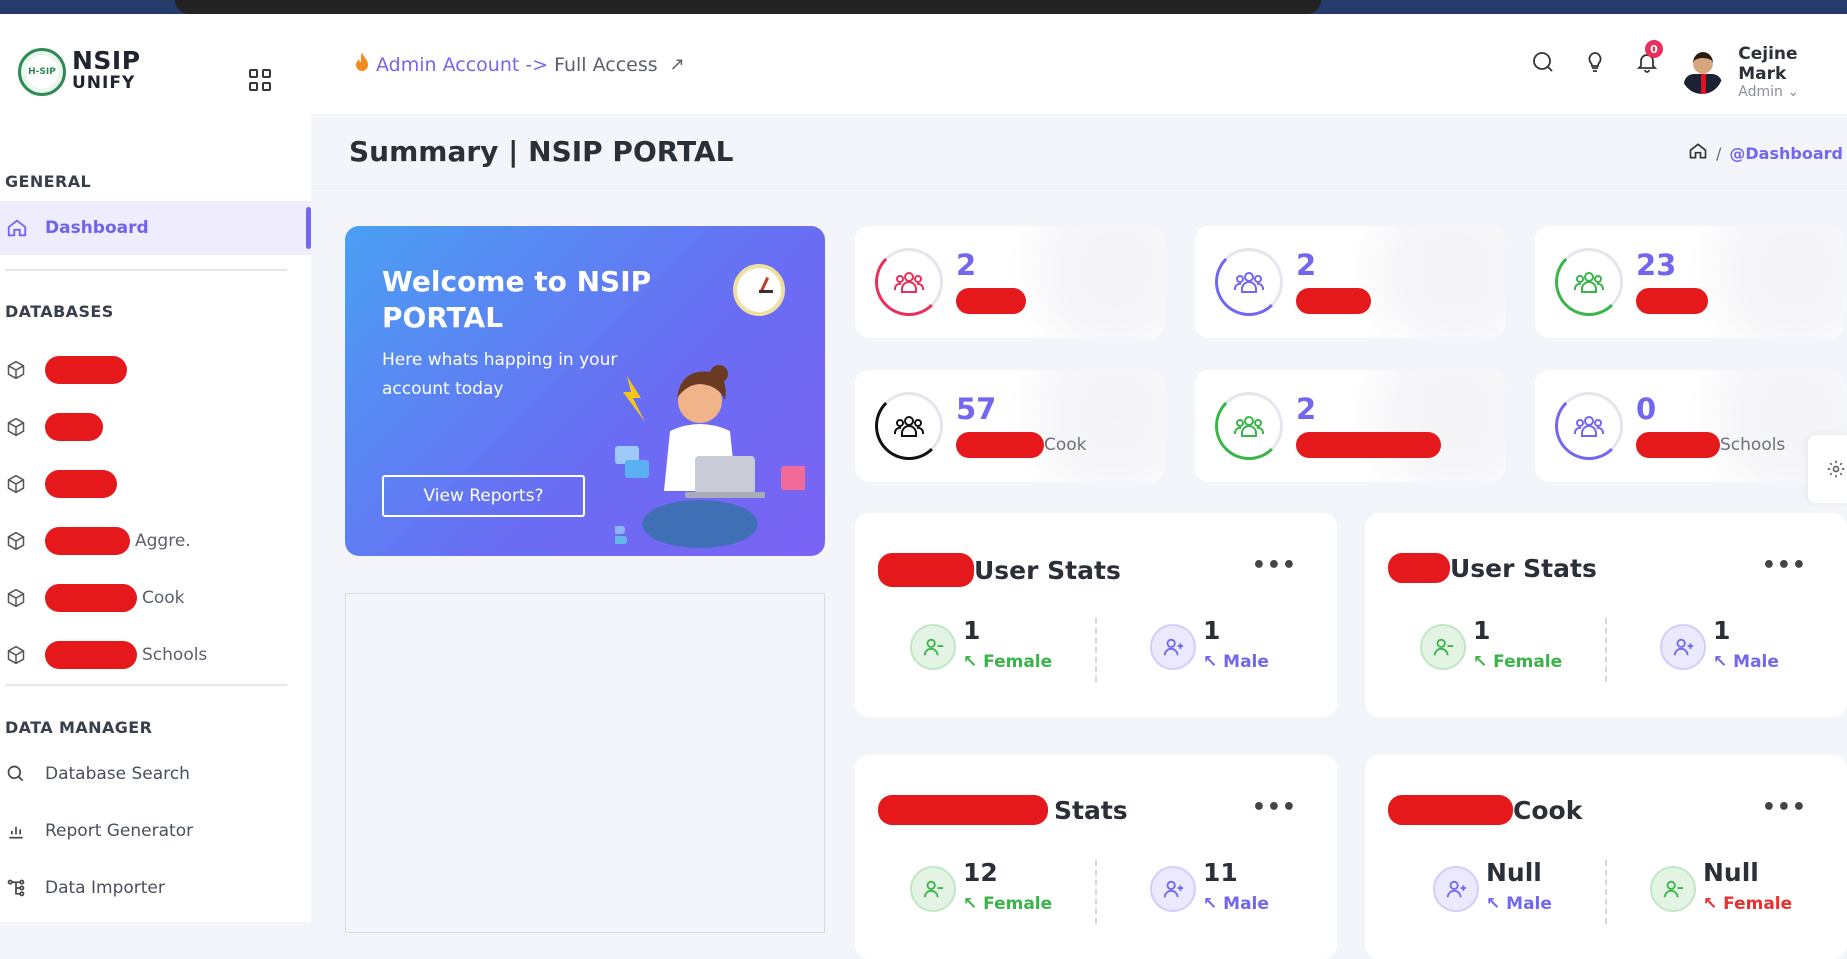 This screenshot has width=1847, height=959. I want to click on stat-label: Cook, so click(1021, 445).